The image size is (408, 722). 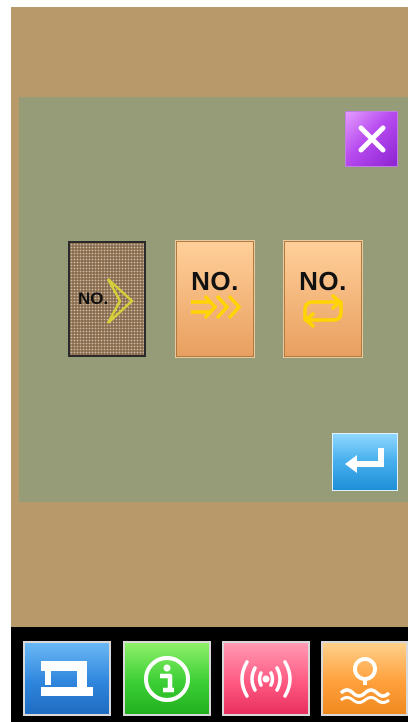 What do you see at coordinates (93, 298) in the screenshot?
I see `mode-button-1-label: NO.` at bounding box center [93, 298].